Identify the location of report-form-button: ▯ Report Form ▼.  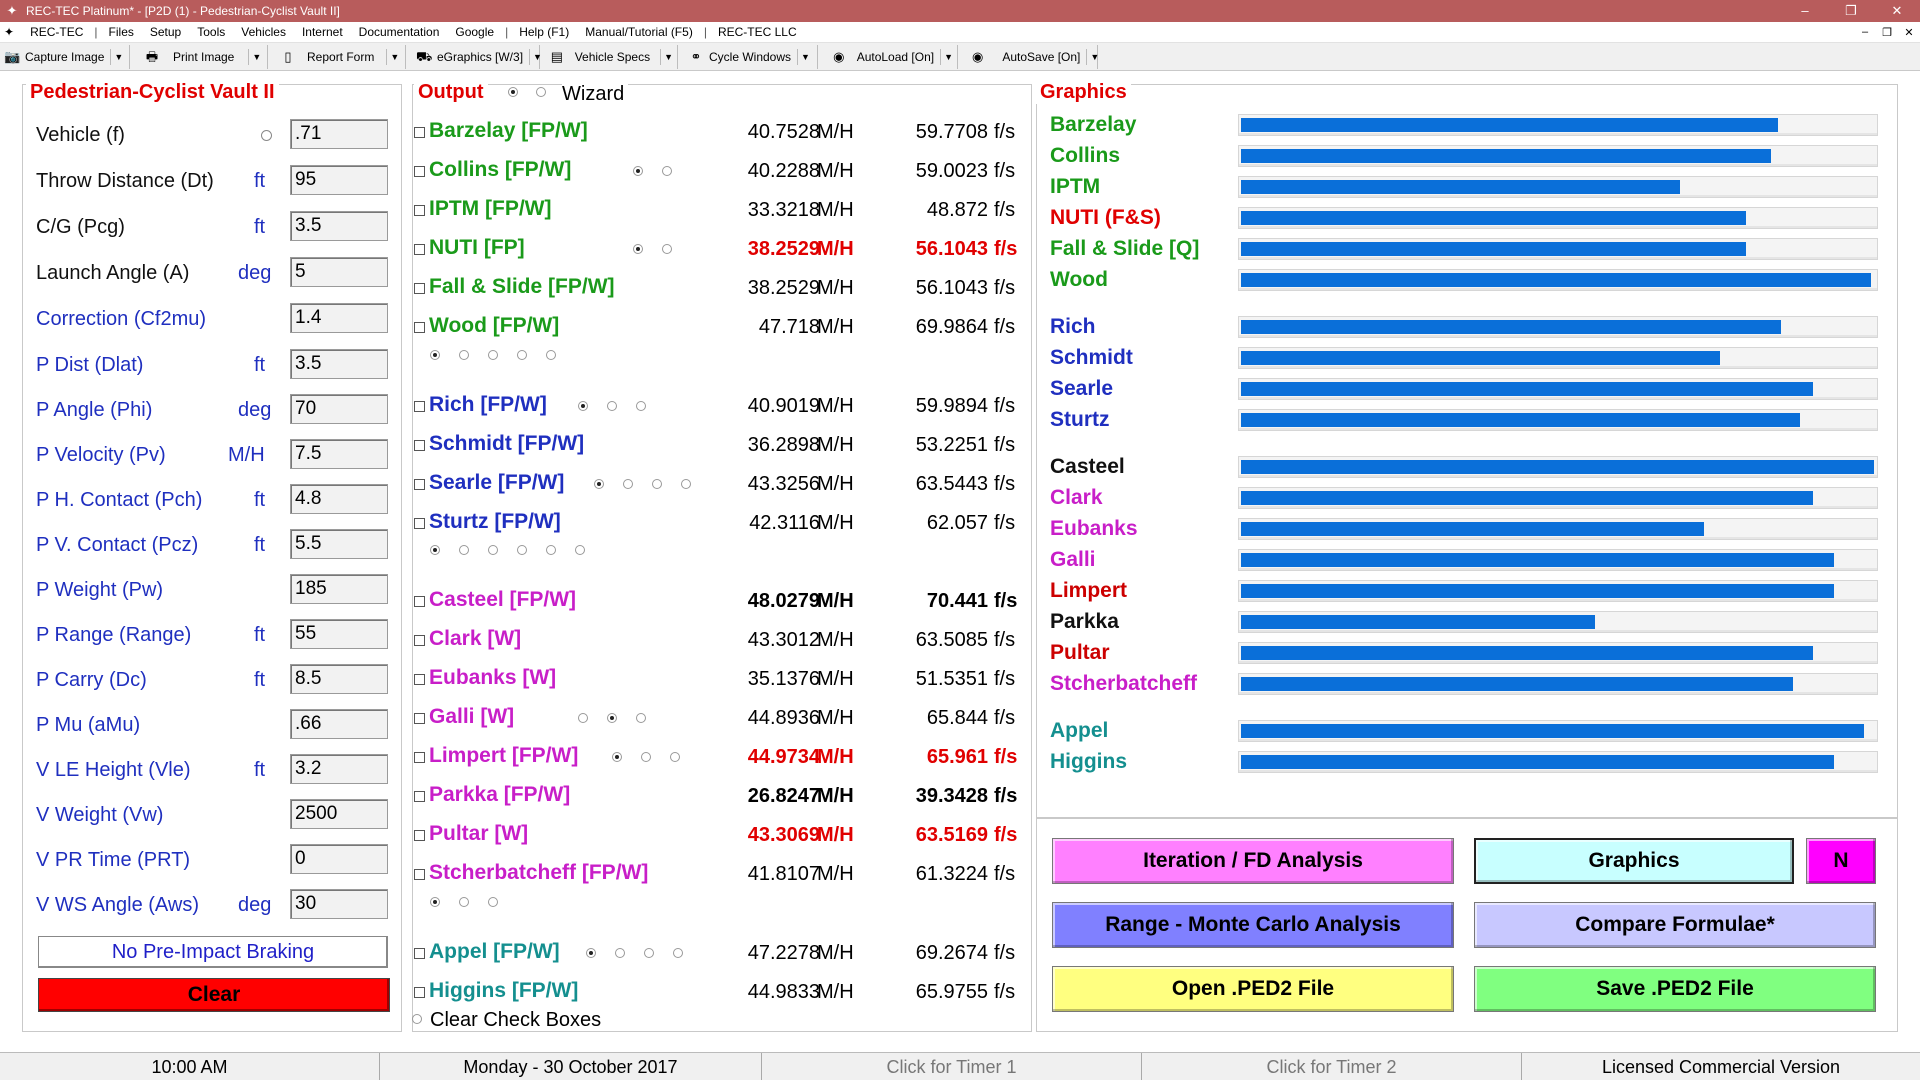
(337, 56).